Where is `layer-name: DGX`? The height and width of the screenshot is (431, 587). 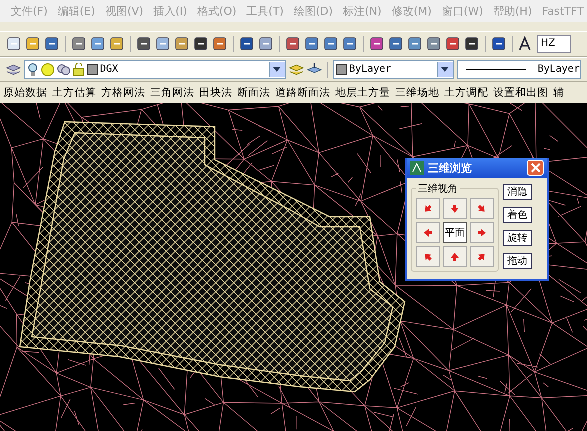 layer-name: DGX is located at coordinates (110, 69).